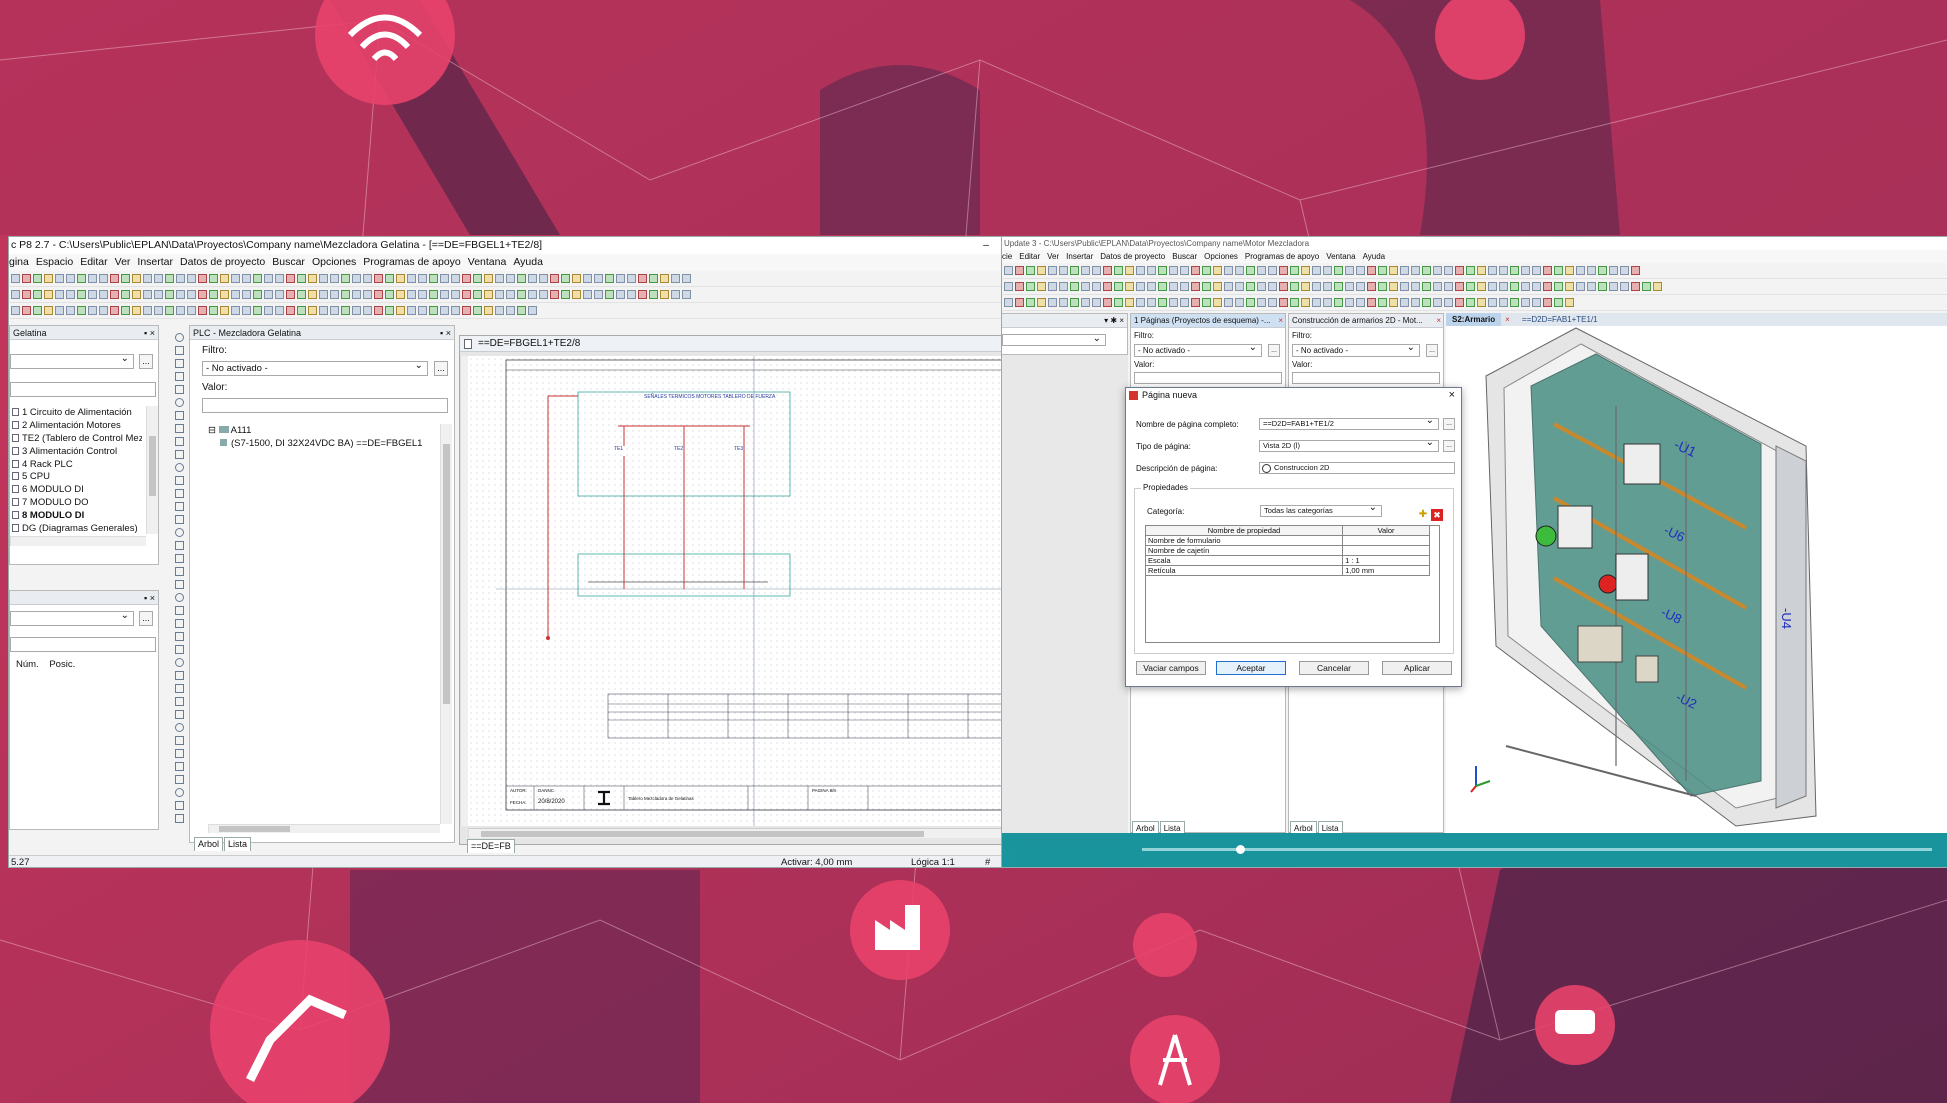 This screenshot has width=1947, height=1103. Describe the element at coordinates (324, 828) in the screenshot. I see `plc-tree-hscrollbar` at that location.